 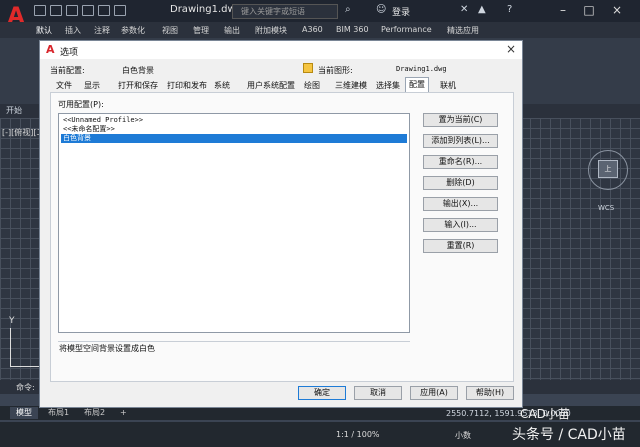 What do you see at coordinates (511, 49) in the screenshot?
I see `dialog-close-icon: ×` at bounding box center [511, 49].